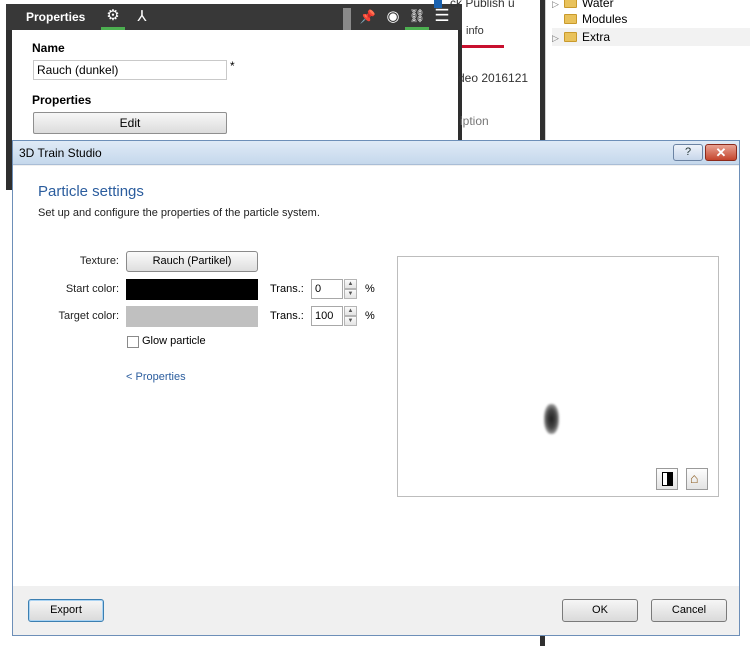 The width and height of the screenshot is (750, 646). Describe the element at coordinates (48, 48) in the screenshot. I see `name-label: Name` at that location.